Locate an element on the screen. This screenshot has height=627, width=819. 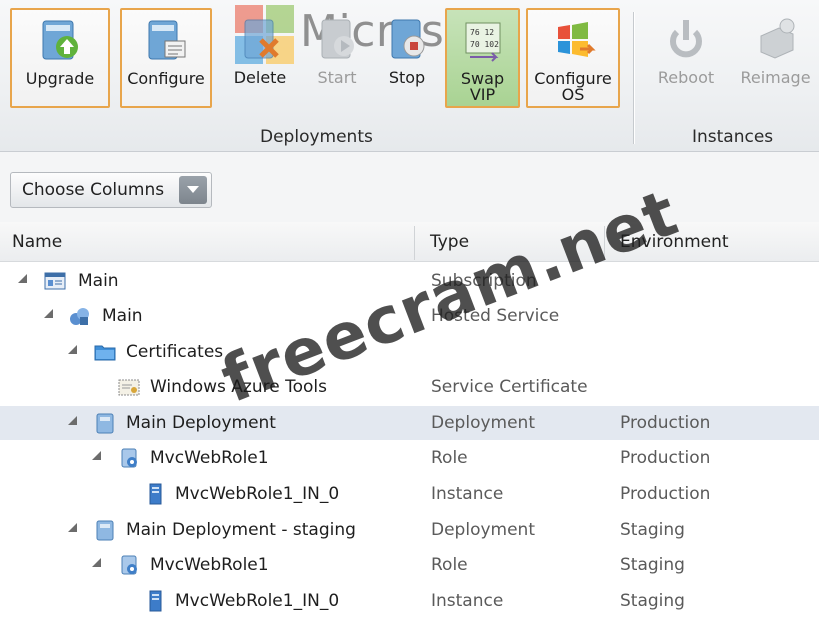
configure-icon is located at coordinates (166, 40).